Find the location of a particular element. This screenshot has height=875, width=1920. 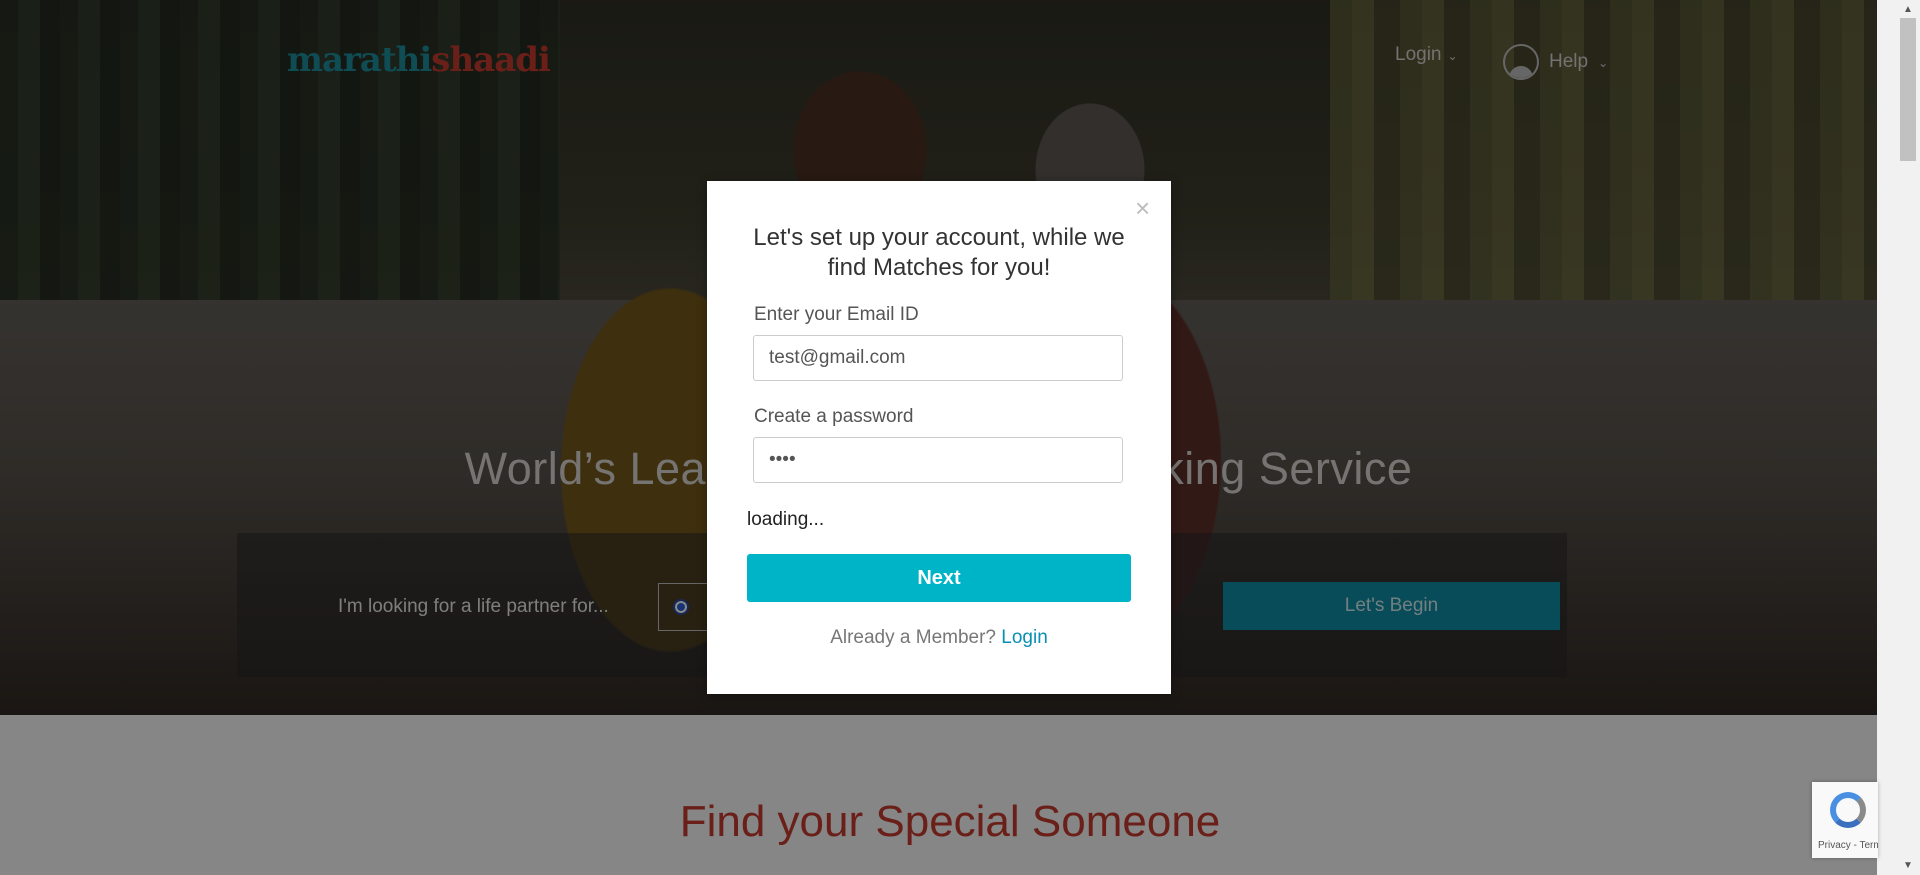

email-label: Enter your Email ID is located at coordinates (836, 314).